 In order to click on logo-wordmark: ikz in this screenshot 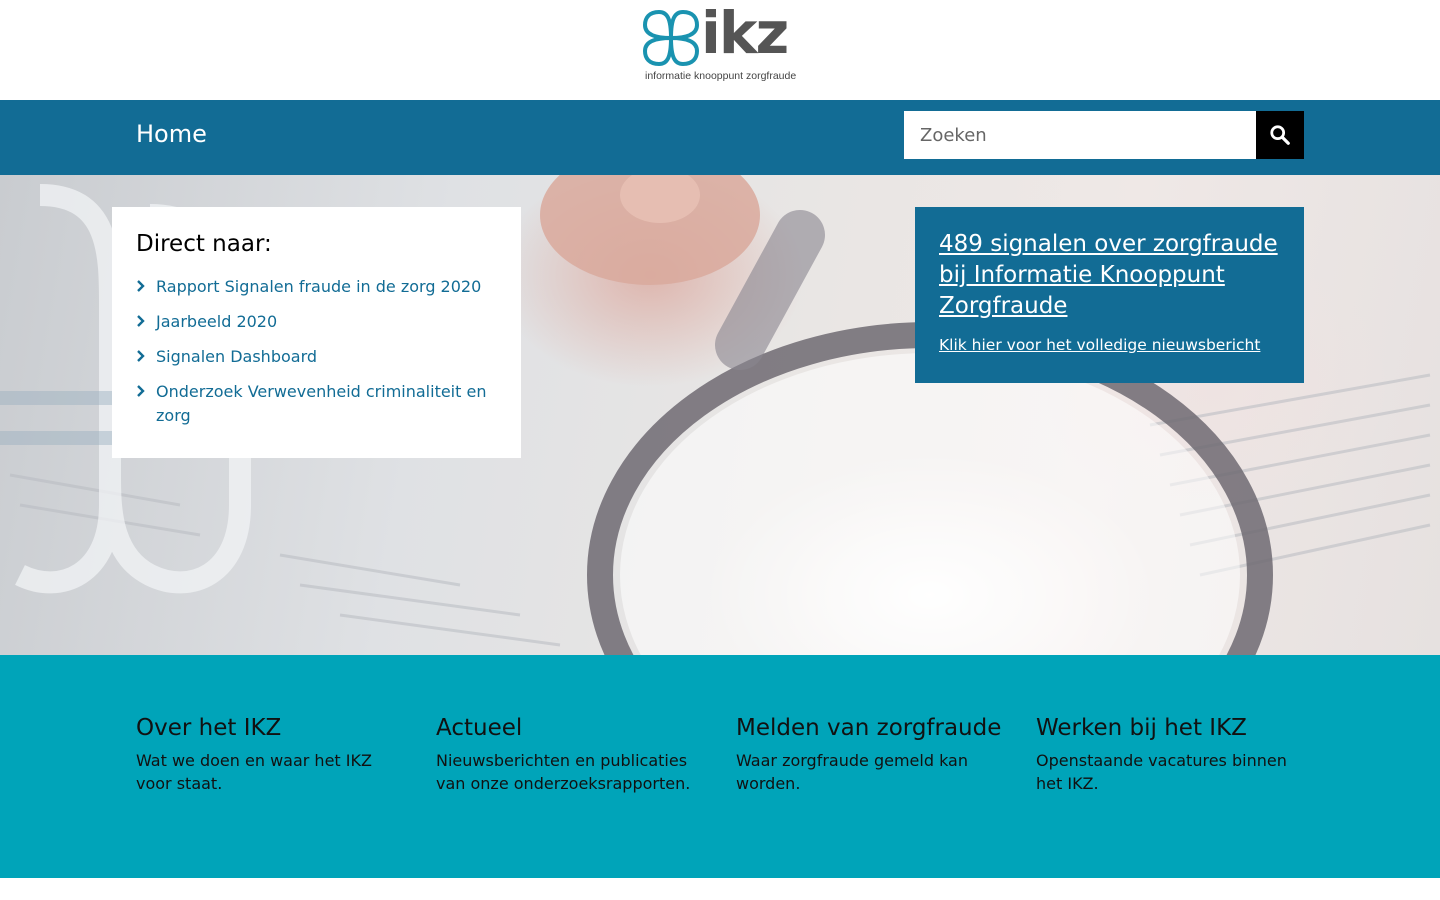, I will do `click(745, 33)`.